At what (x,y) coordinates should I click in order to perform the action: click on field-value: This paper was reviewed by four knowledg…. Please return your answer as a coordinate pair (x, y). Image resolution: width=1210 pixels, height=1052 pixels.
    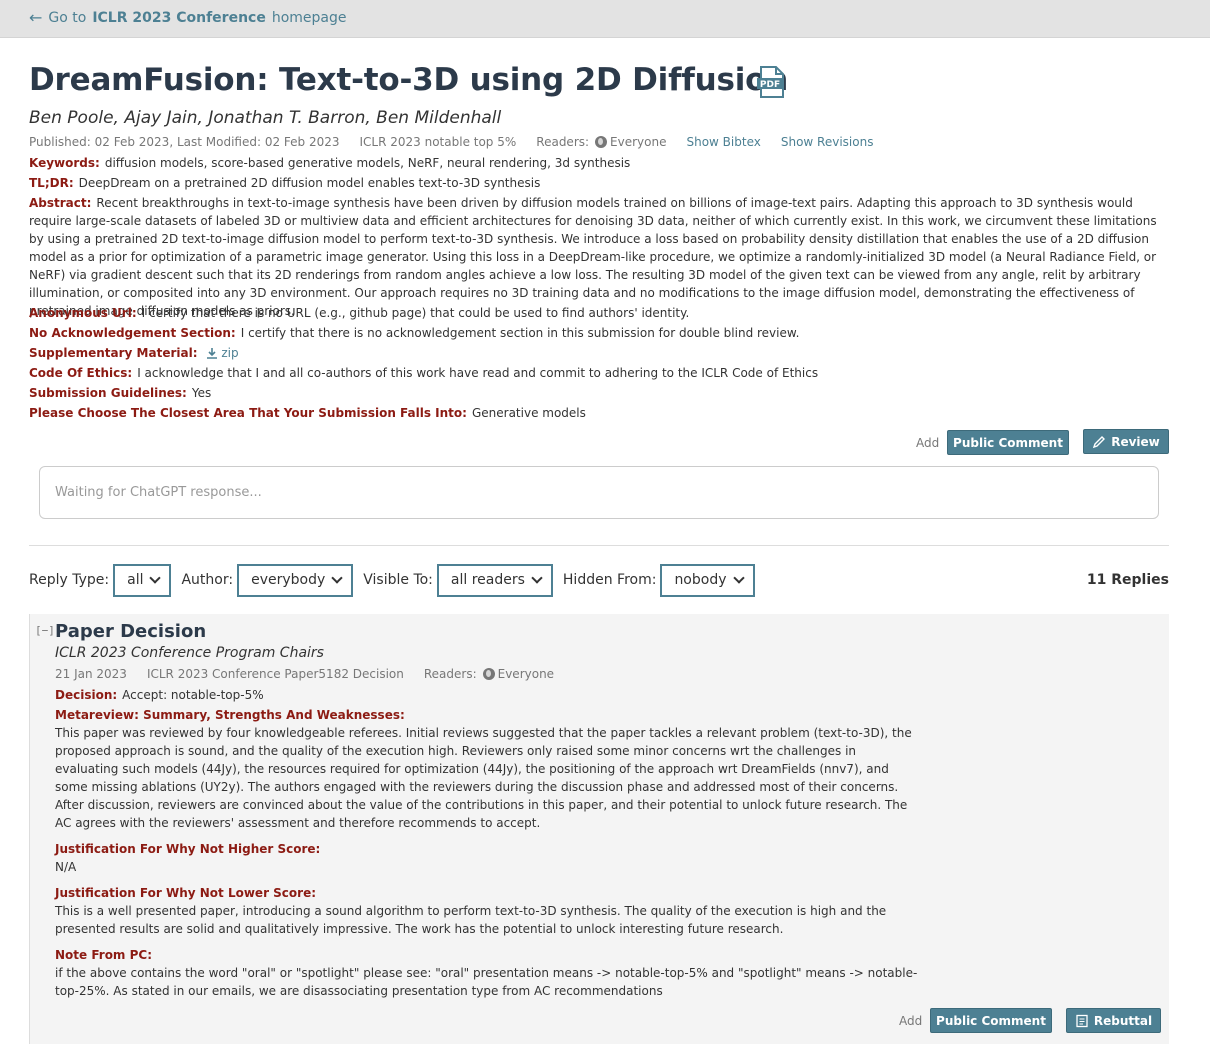
    Looking at the image, I should click on (483, 778).